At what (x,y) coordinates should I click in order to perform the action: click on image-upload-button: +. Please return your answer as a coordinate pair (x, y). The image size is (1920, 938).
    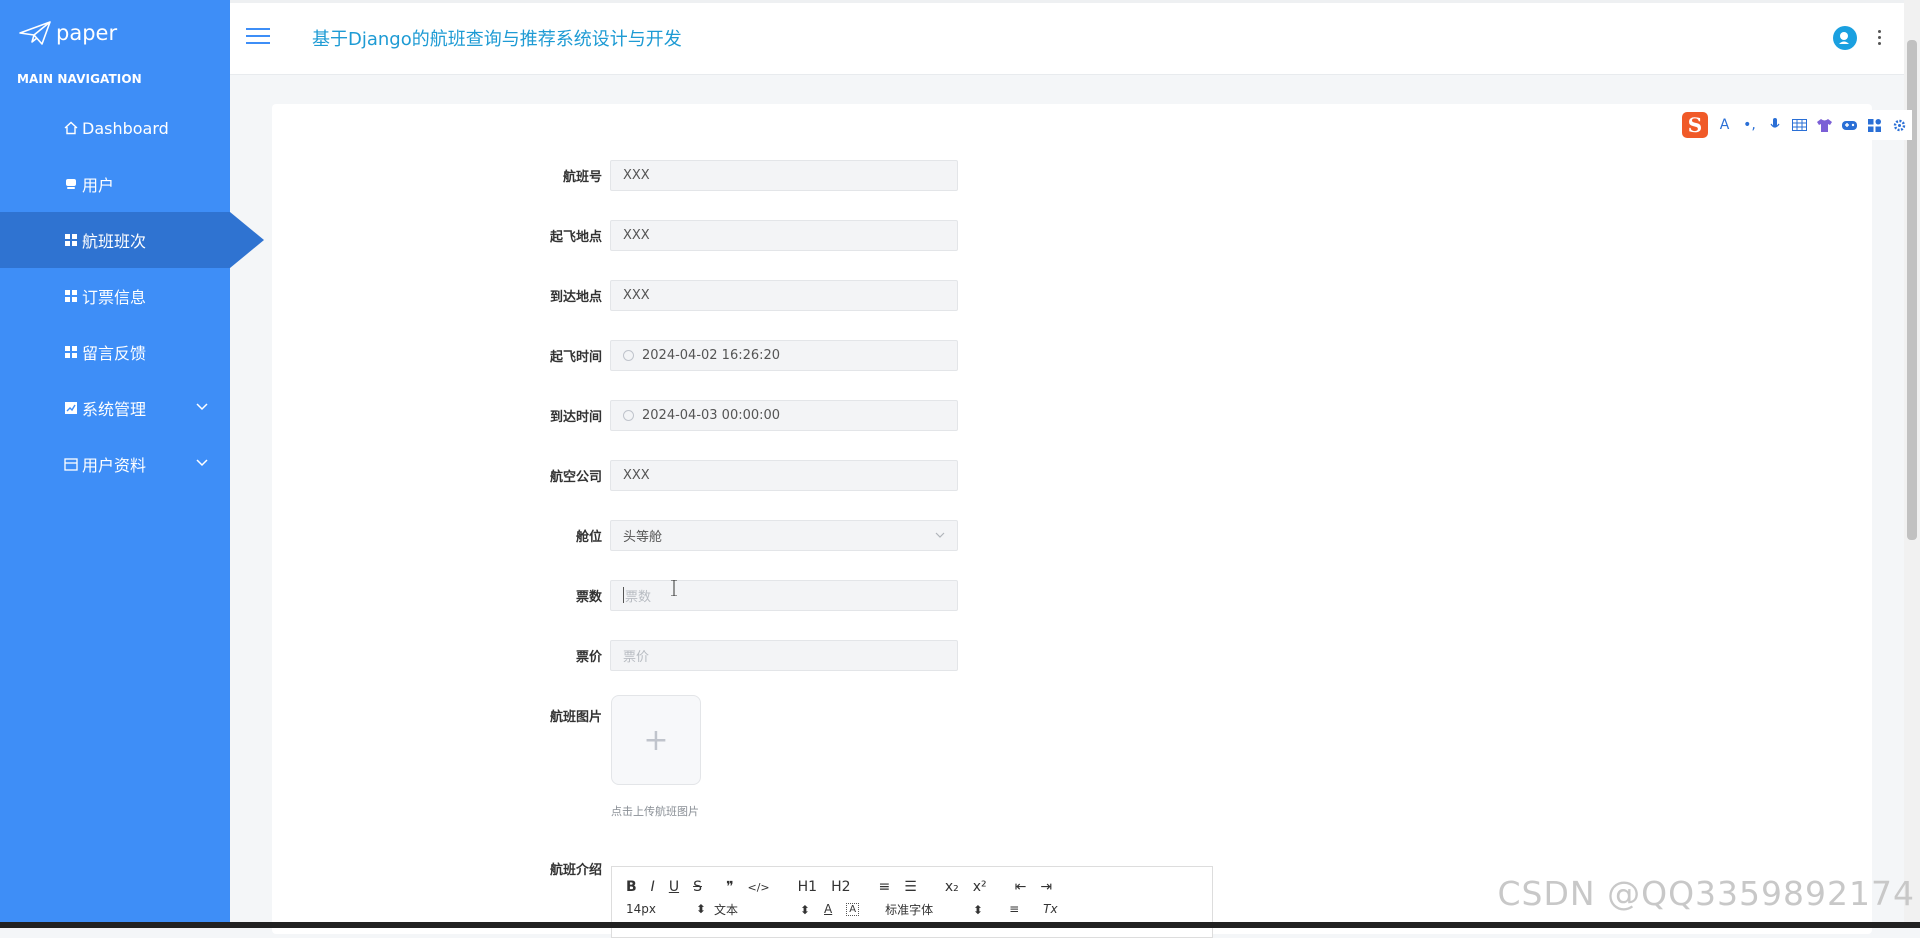
    Looking at the image, I should click on (656, 740).